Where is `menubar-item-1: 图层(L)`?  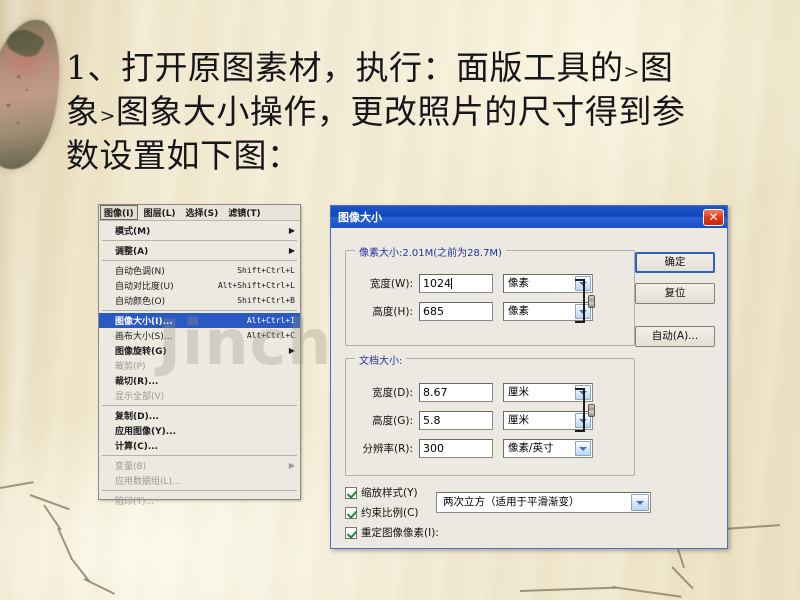
menubar-item-1: 图层(L) is located at coordinates (160, 212).